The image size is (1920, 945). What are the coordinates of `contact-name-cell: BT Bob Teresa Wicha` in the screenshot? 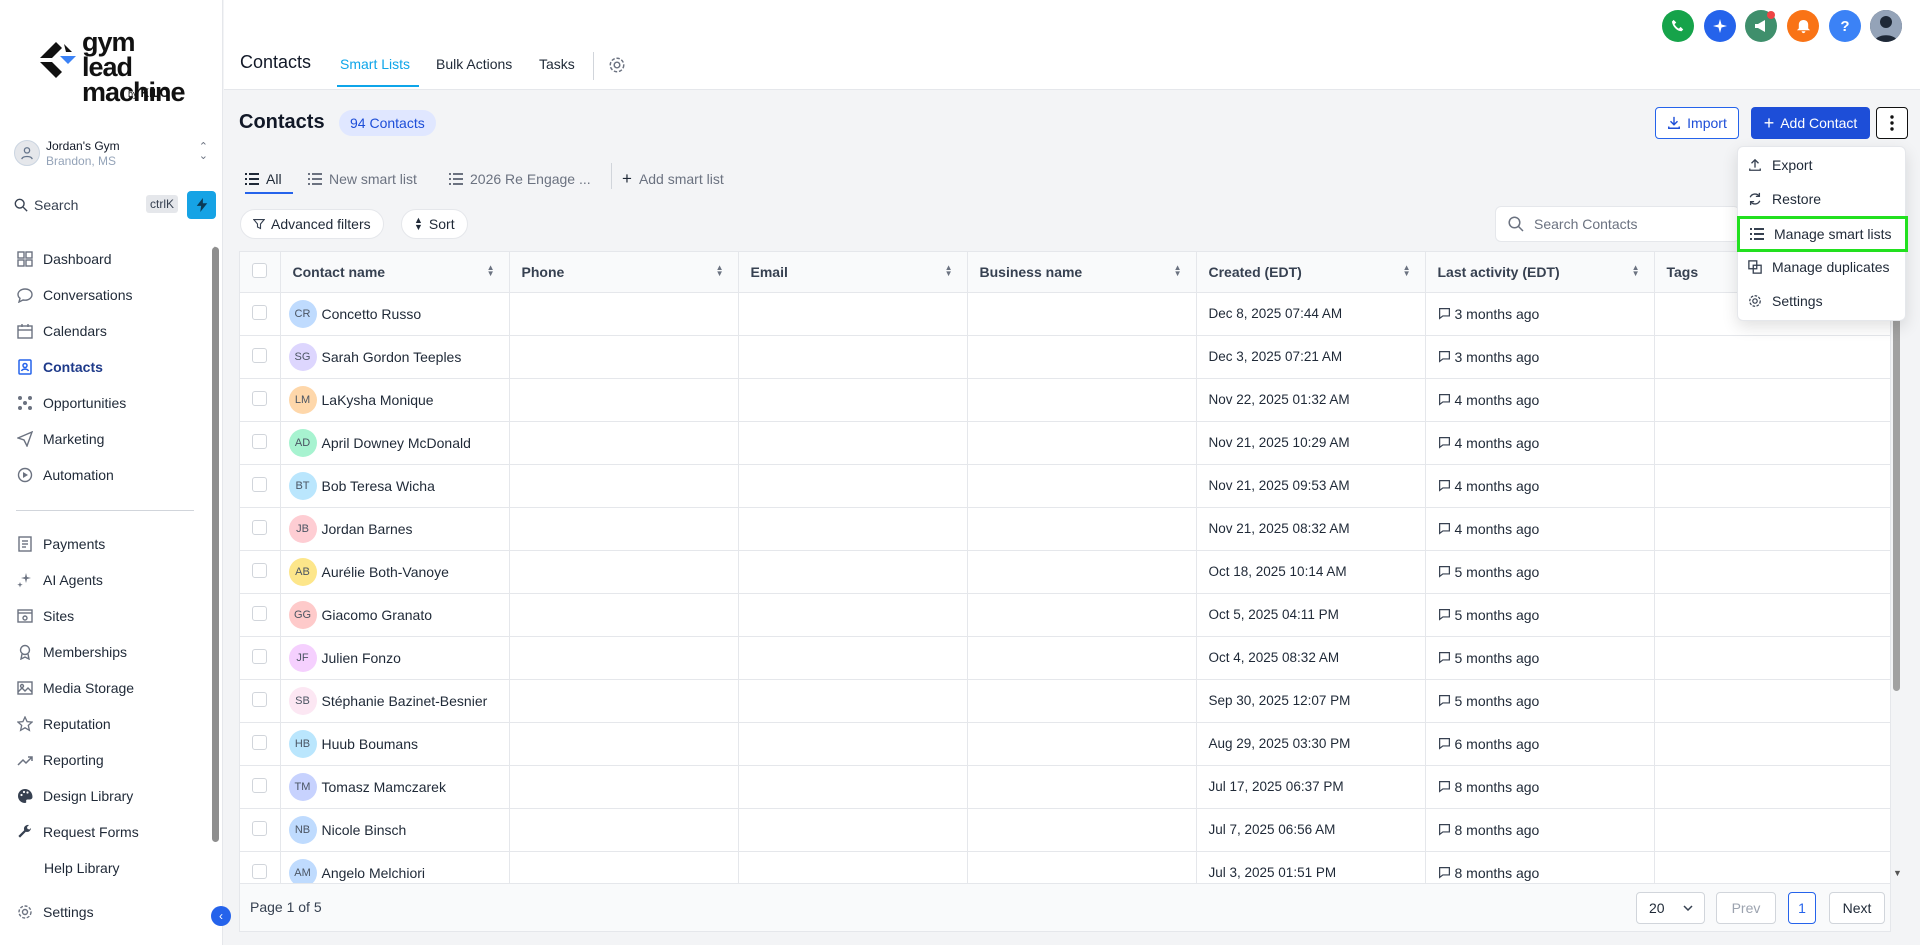 It's located at (395, 486).